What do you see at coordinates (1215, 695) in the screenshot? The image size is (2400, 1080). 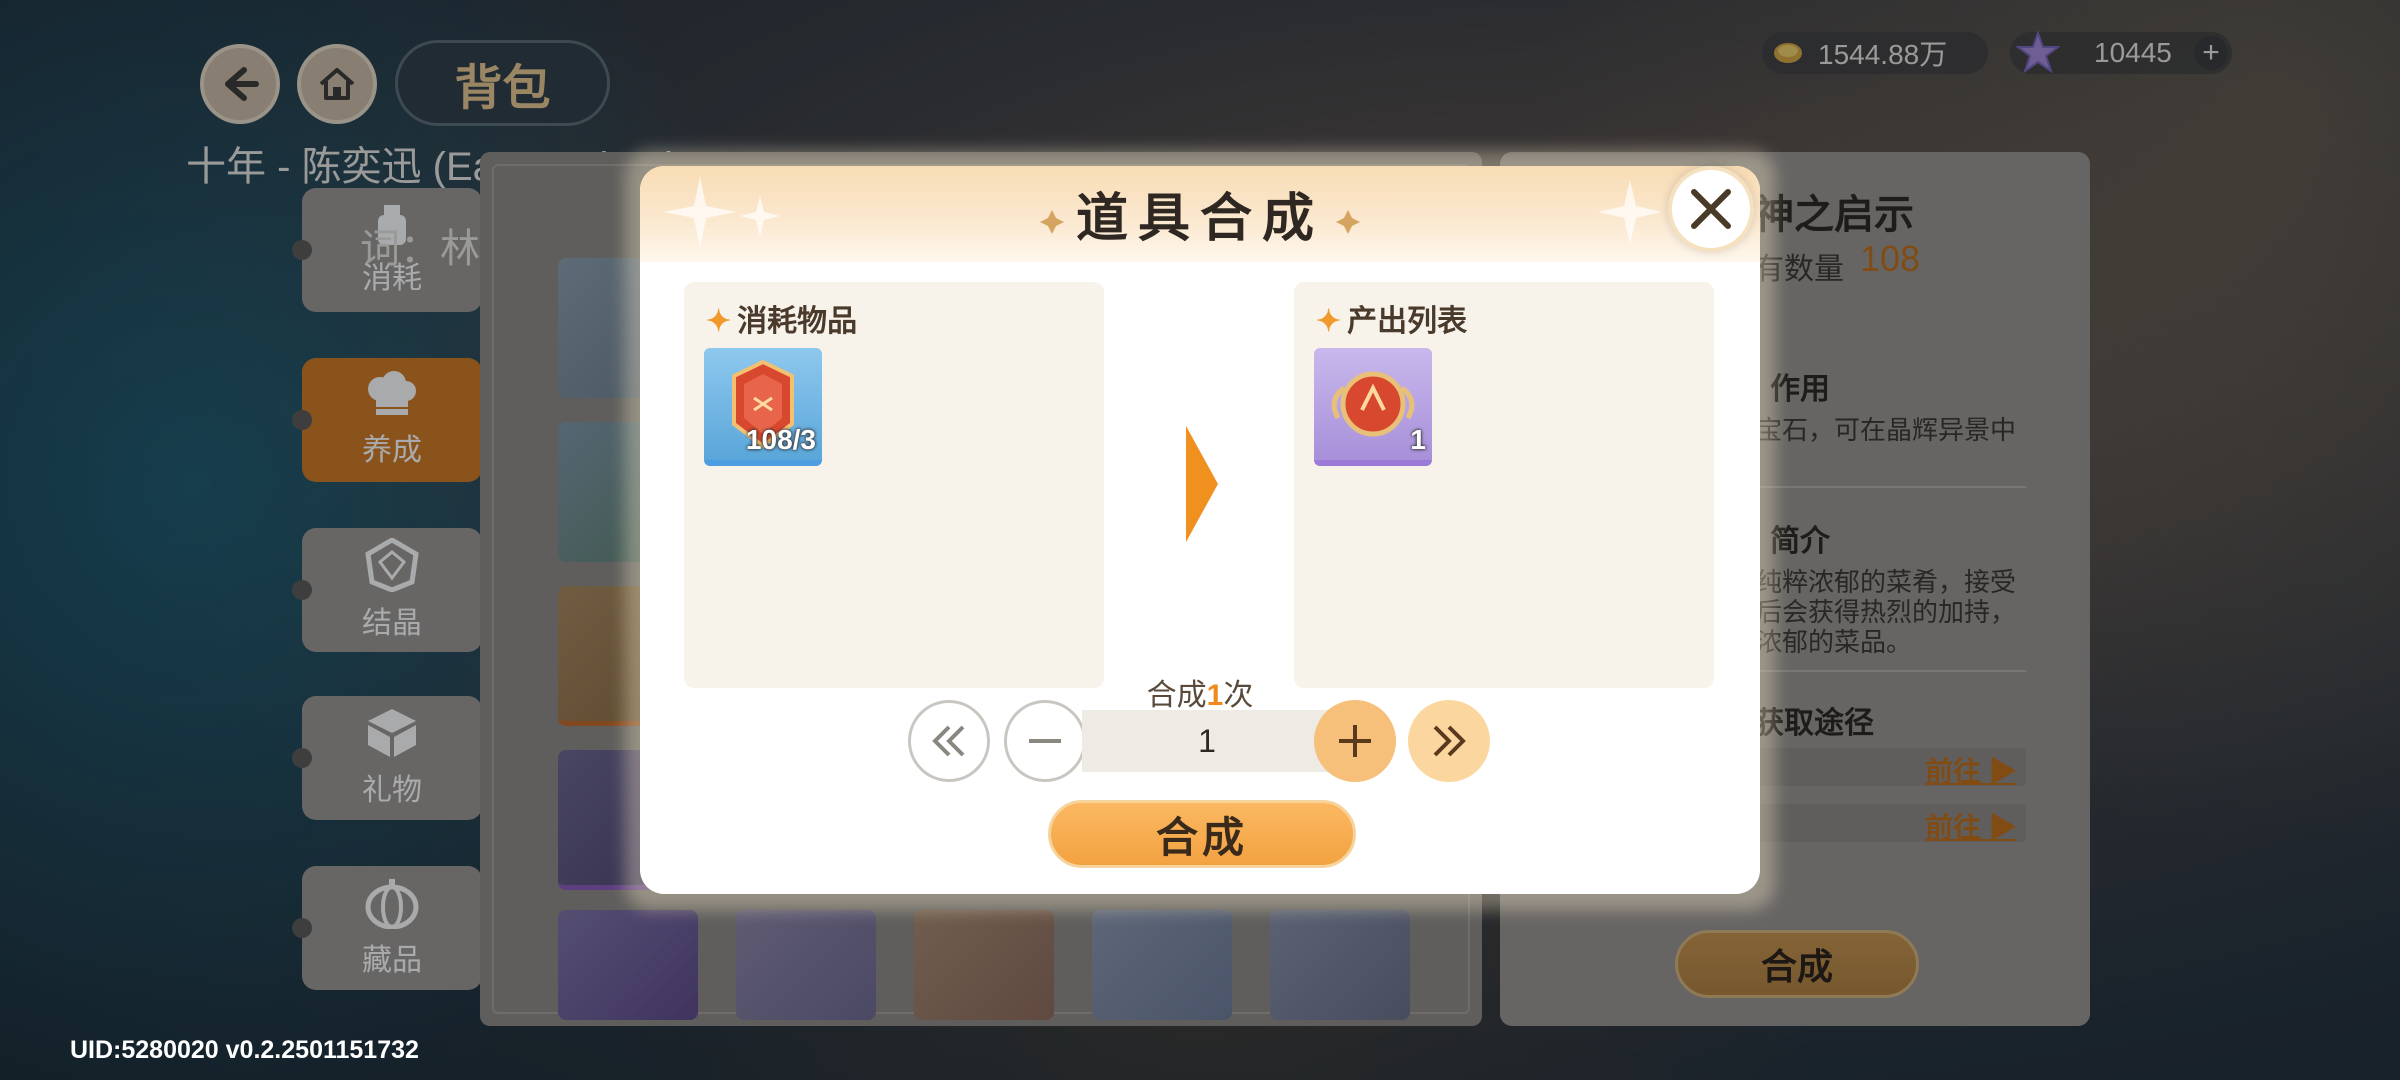 I see `times-number: 1` at bounding box center [1215, 695].